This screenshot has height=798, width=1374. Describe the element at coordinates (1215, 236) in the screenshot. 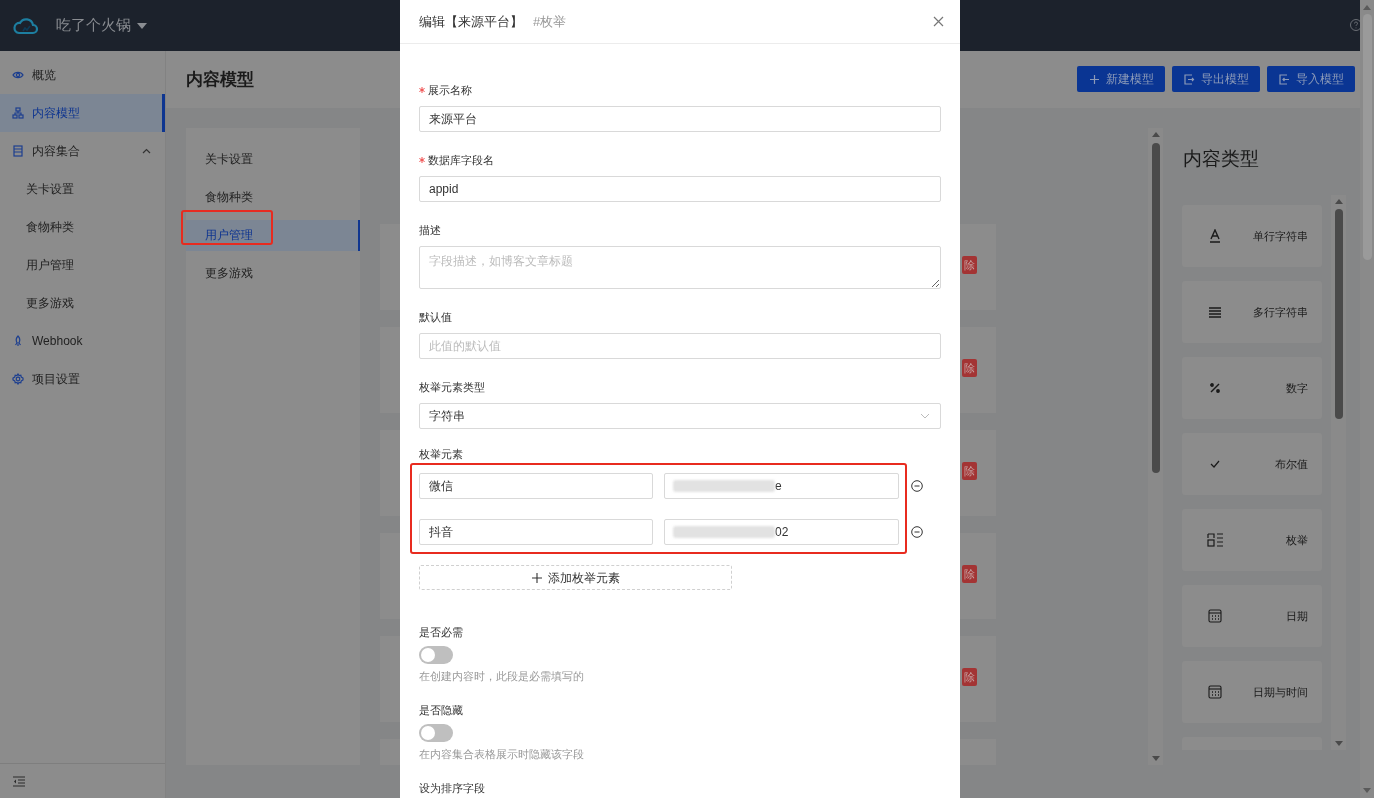

I see `letter-a-icon` at that location.